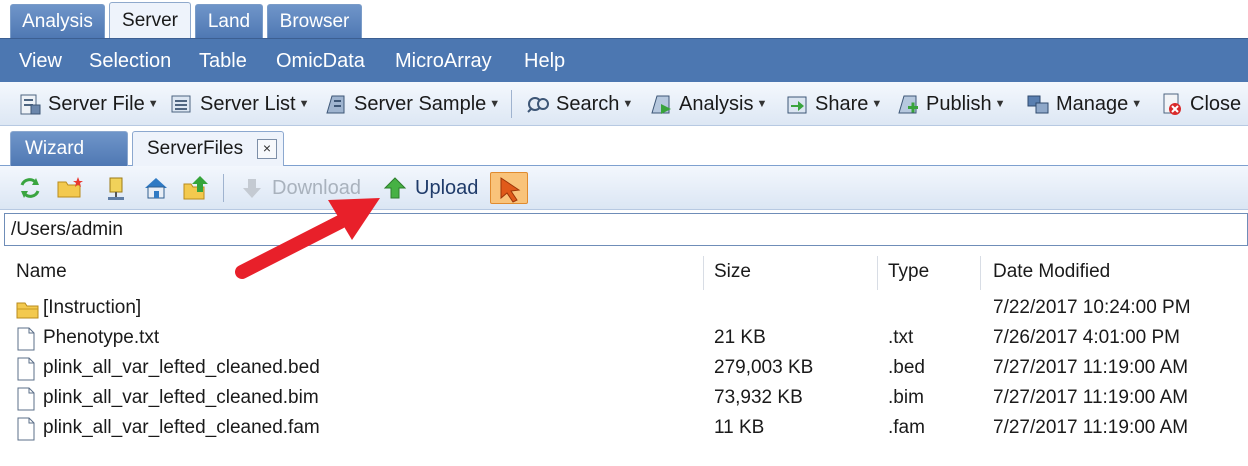  Describe the element at coordinates (420, 103) in the screenshot. I see `server-sample-label: Server Sample` at that location.